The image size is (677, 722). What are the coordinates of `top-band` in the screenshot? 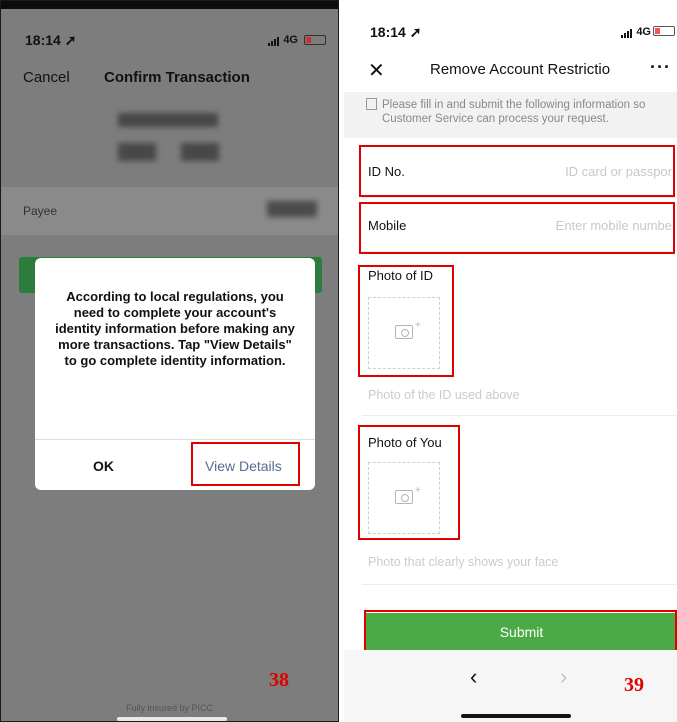 It's located at (169, 5).